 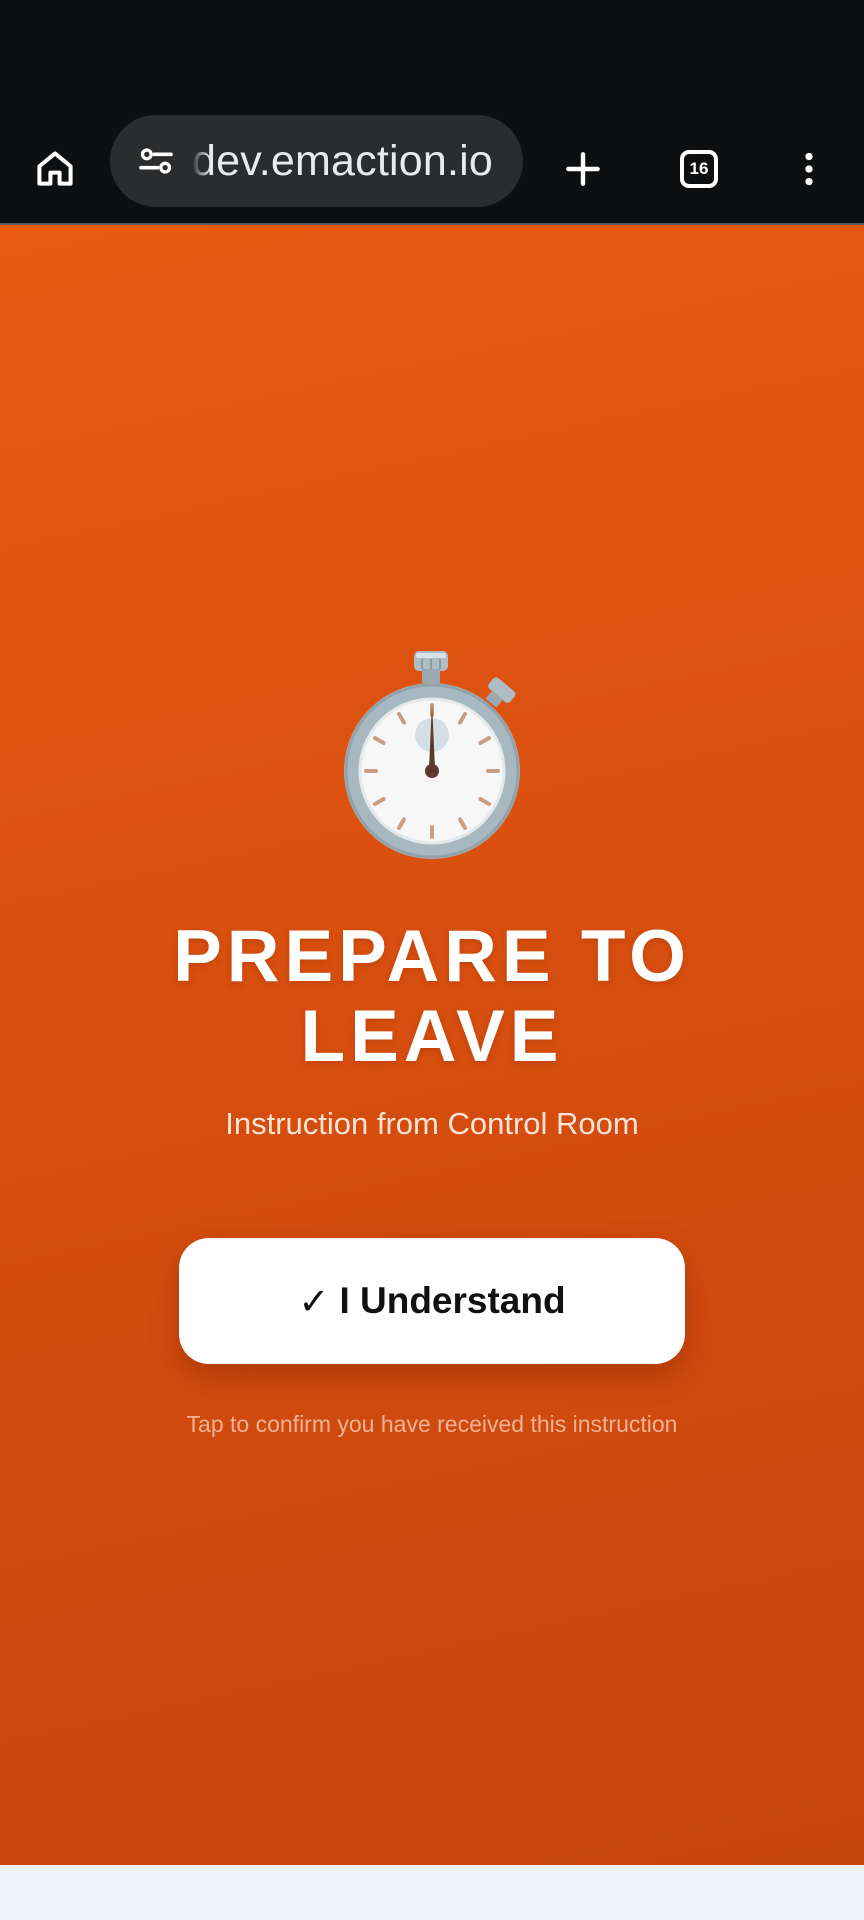 I want to click on tab-count: 16, so click(x=699, y=168).